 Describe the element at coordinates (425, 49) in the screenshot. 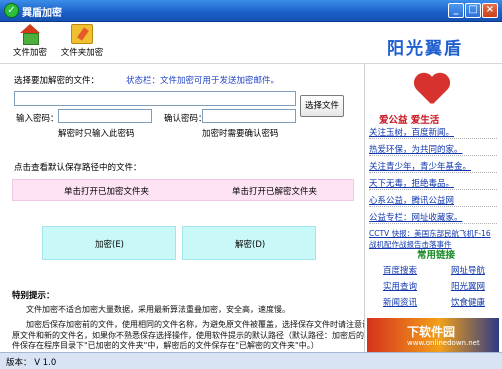

I see `brand-logo-text: 阳光翼盾` at that location.